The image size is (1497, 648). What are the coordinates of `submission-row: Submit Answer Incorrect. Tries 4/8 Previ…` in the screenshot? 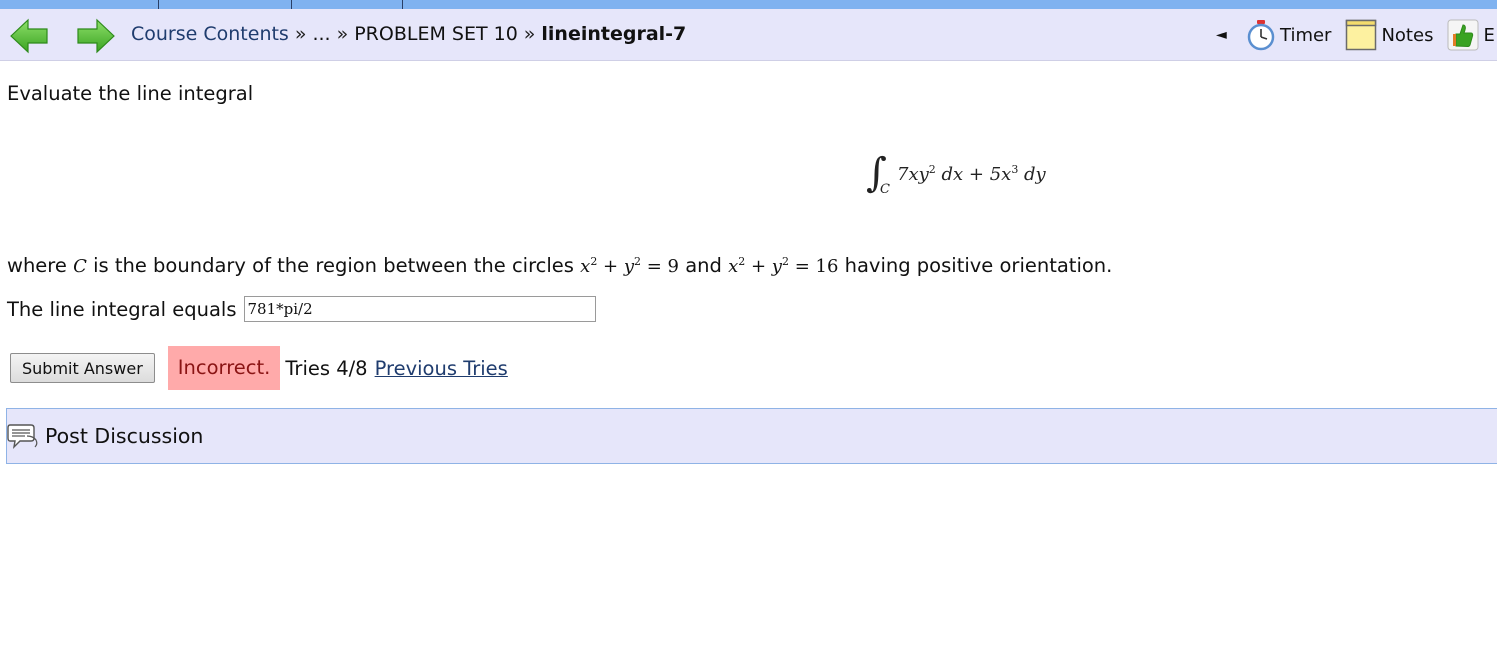 It's located at (259, 368).